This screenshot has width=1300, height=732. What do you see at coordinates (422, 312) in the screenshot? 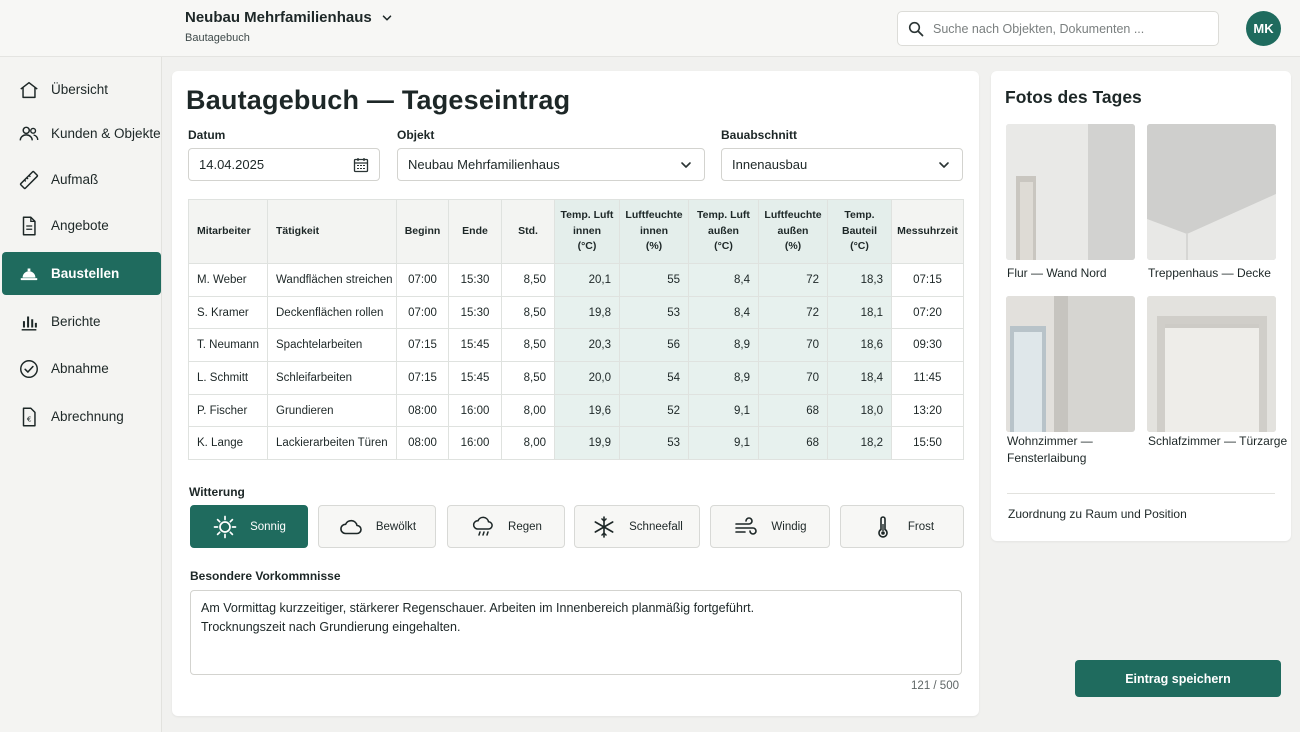
I see `table-cell: 07:00` at bounding box center [422, 312].